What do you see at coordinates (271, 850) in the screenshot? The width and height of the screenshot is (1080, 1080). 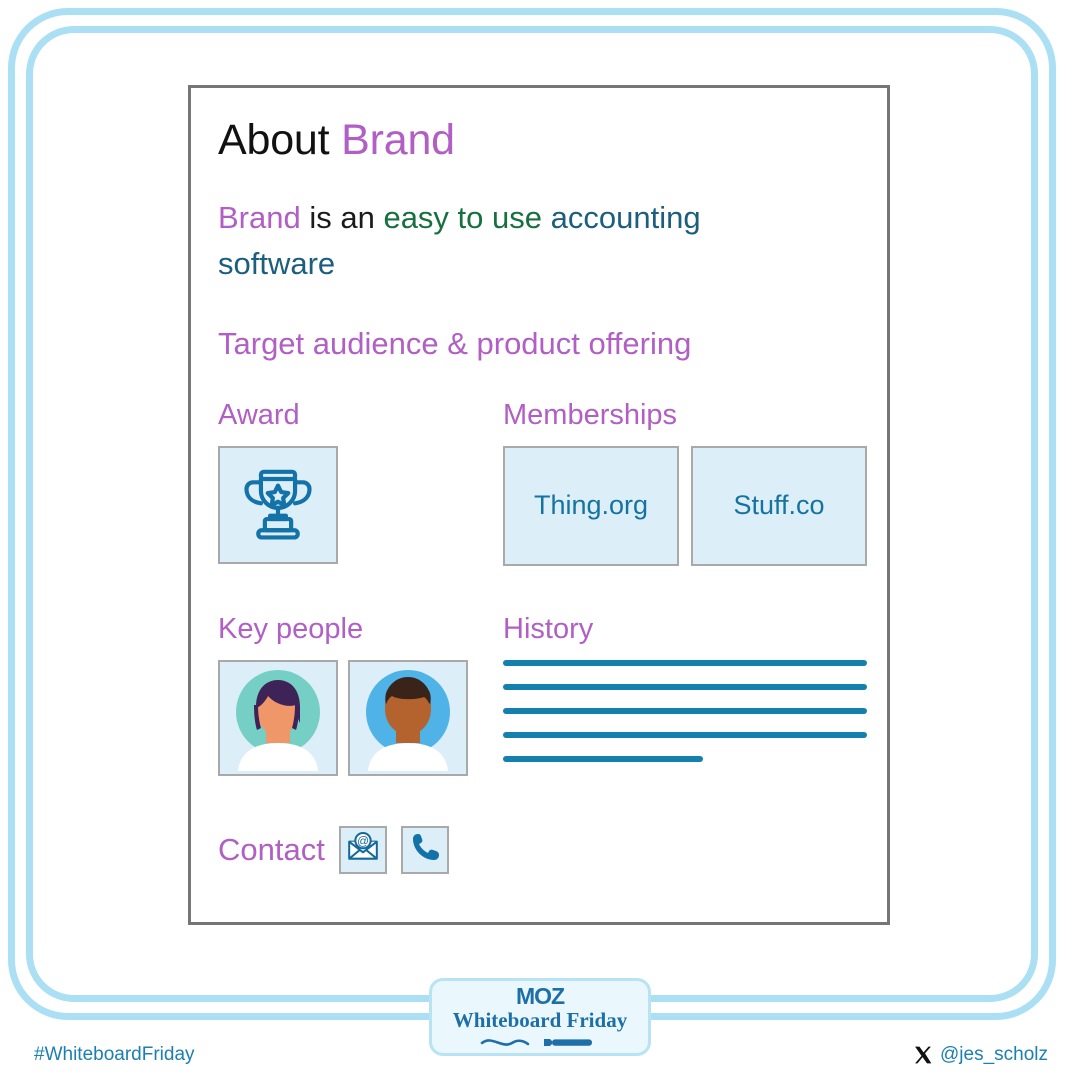 I see `contact-label: Contact` at bounding box center [271, 850].